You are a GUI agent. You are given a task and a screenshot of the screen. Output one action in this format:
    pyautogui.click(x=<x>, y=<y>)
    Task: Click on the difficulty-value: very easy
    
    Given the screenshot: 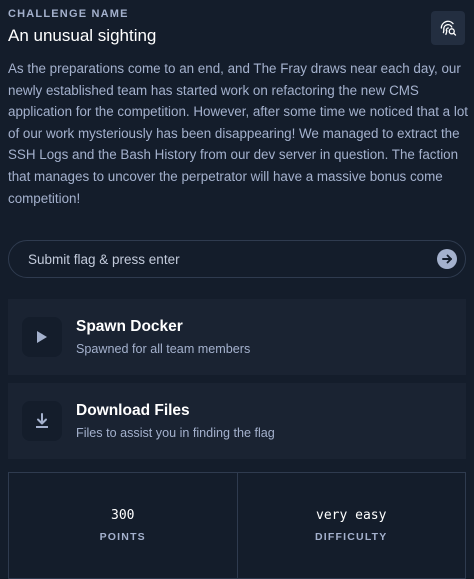 What is the action you would take?
    pyautogui.click(x=351, y=515)
    